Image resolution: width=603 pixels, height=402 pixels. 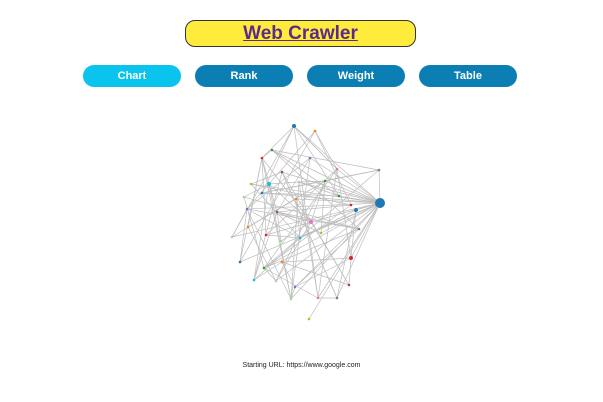 What do you see at coordinates (380, 203) in the screenshot?
I see `graph-root-node` at bounding box center [380, 203].